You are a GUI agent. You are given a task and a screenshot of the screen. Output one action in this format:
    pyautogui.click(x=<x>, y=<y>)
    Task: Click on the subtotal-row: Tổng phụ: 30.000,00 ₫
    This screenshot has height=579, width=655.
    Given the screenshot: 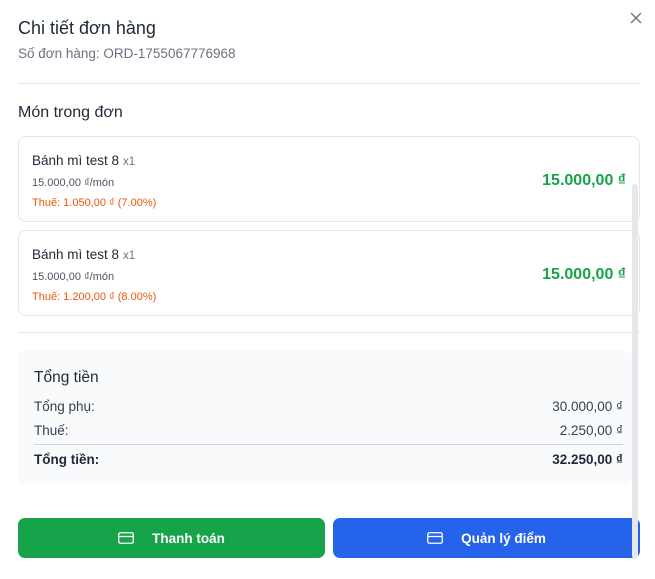 What is the action you would take?
    pyautogui.click(x=328, y=407)
    